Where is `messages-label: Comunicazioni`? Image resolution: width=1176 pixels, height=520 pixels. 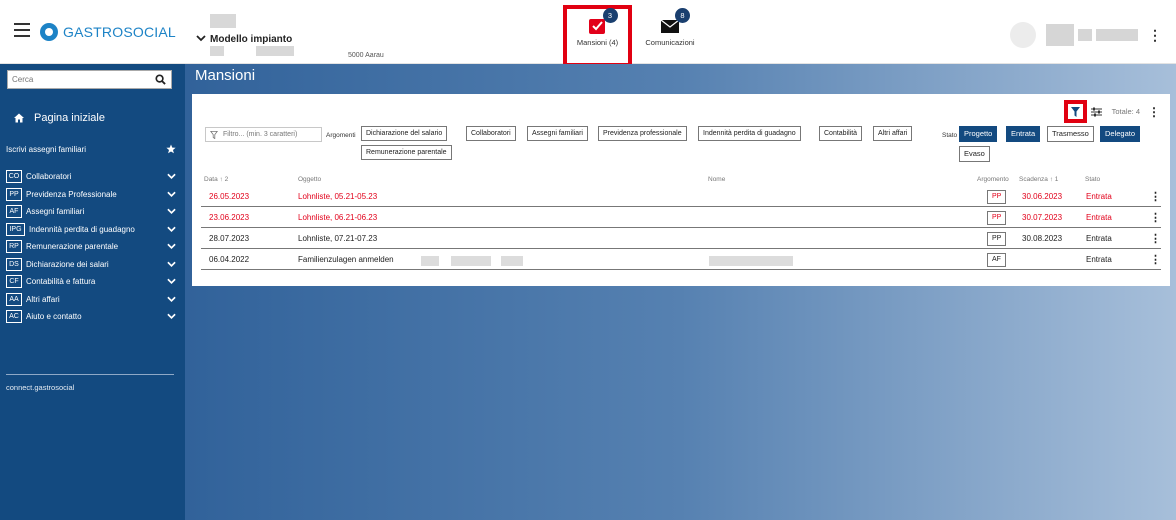 messages-label: Comunicazioni is located at coordinates (670, 42).